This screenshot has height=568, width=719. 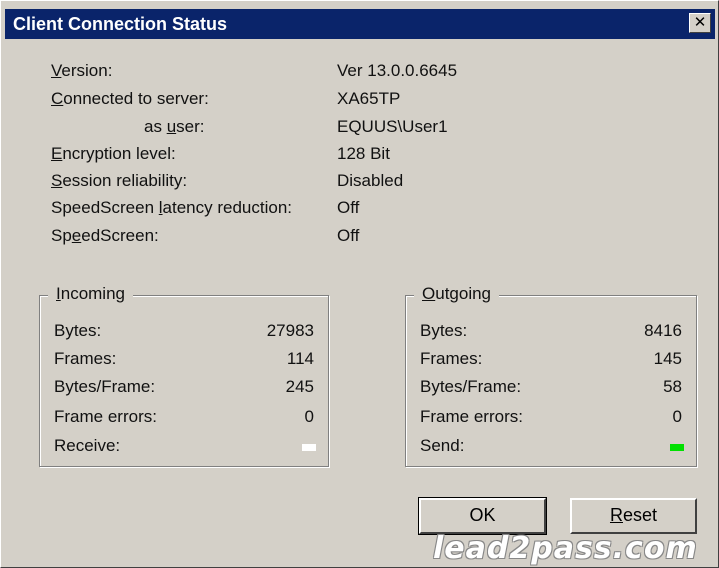 I want to click on server-value: XA65TP, so click(x=369, y=98).